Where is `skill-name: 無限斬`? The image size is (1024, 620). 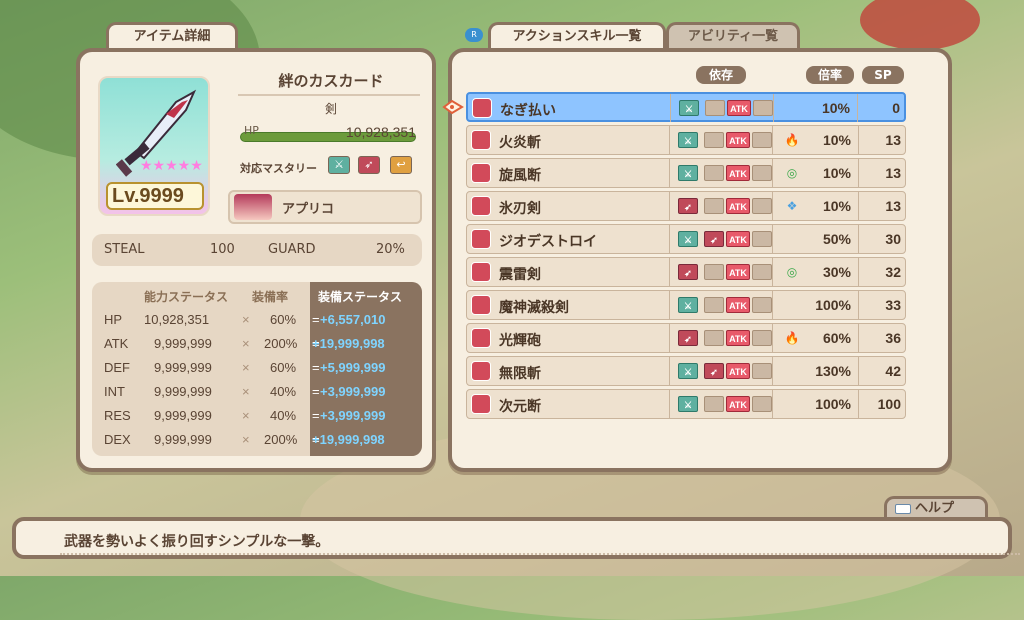
skill-name: 無限斬 is located at coordinates (520, 374).